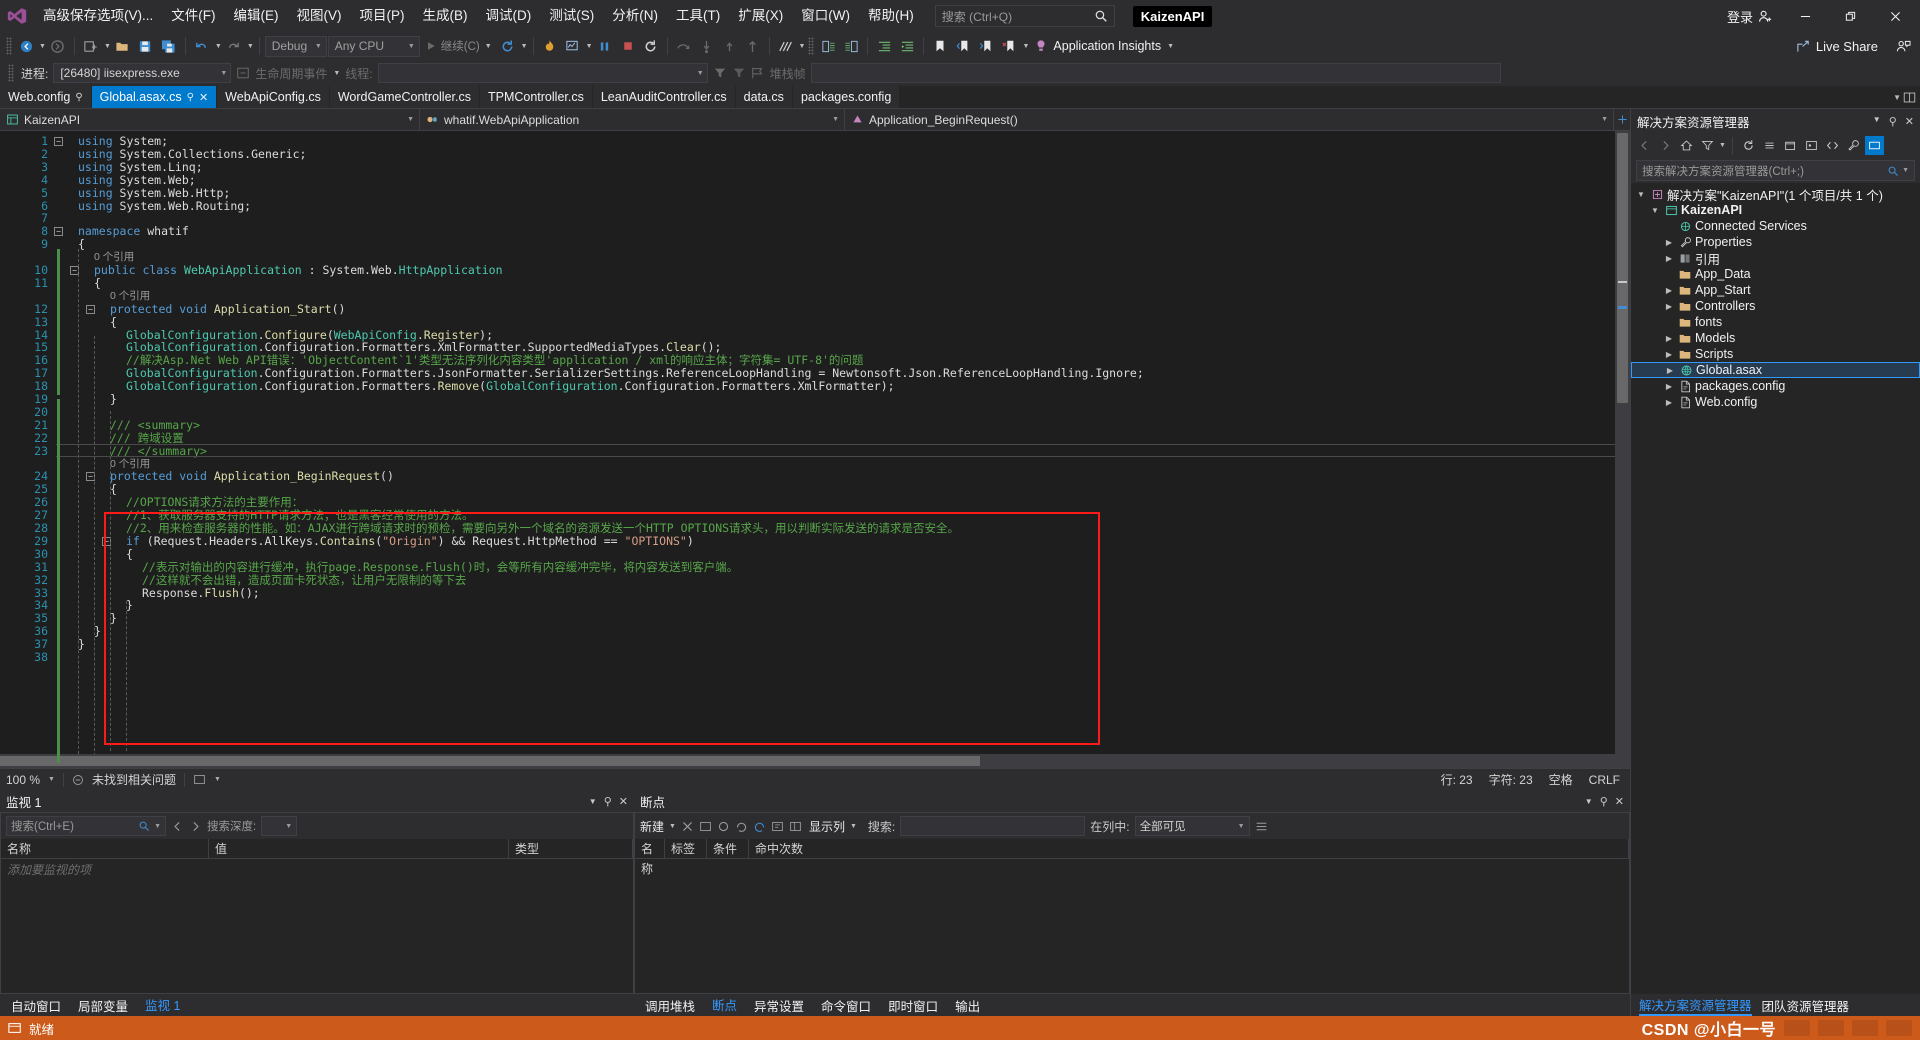 The image size is (1920, 1040). I want to click on columns-icon, so click(795, 826).